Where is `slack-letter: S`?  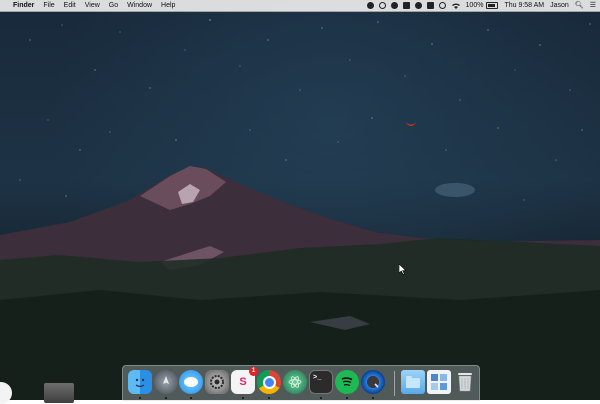 slack-letter: S is located at coordinates (243, 382).